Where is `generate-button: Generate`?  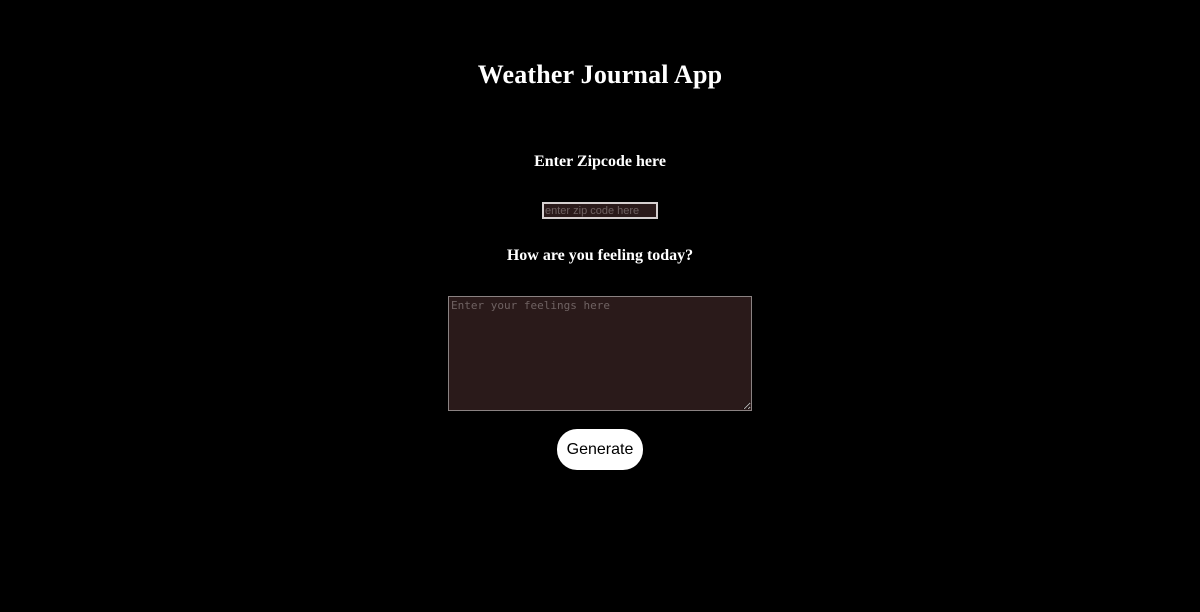 generate-button: Generate is located at coordinates (600, 449).